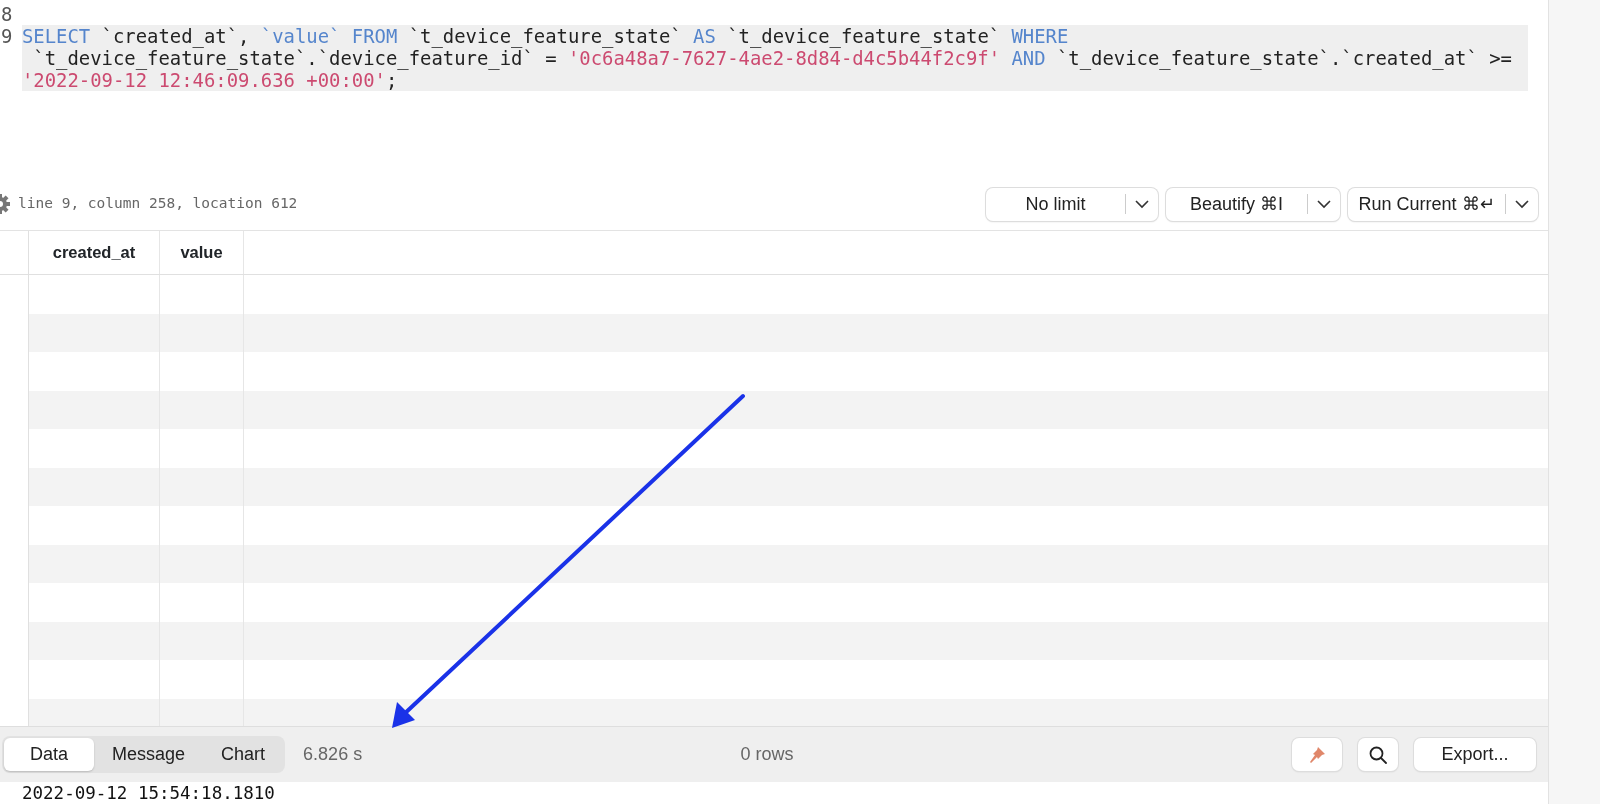 The height and width of the screenshot is (804, 1600). Describe the element at coordinates (333, 754) in the screenshot. I see `elapsed-time: 6.826 s` at that location.